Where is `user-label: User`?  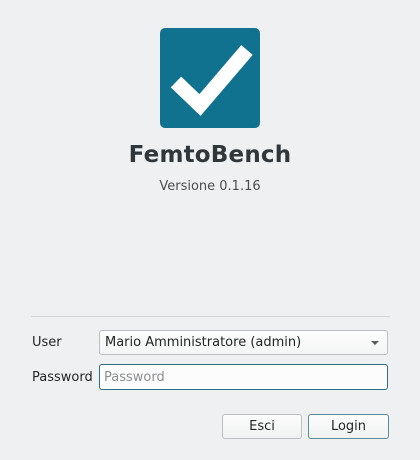 user-label: User is located at coordinates (47, 342).